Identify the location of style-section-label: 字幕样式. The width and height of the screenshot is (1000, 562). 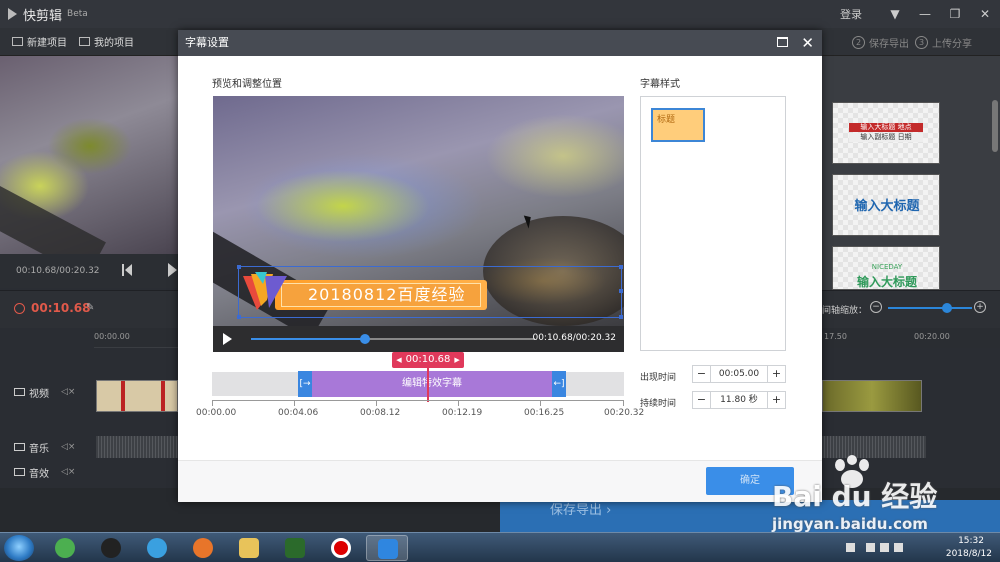
(660, 84).